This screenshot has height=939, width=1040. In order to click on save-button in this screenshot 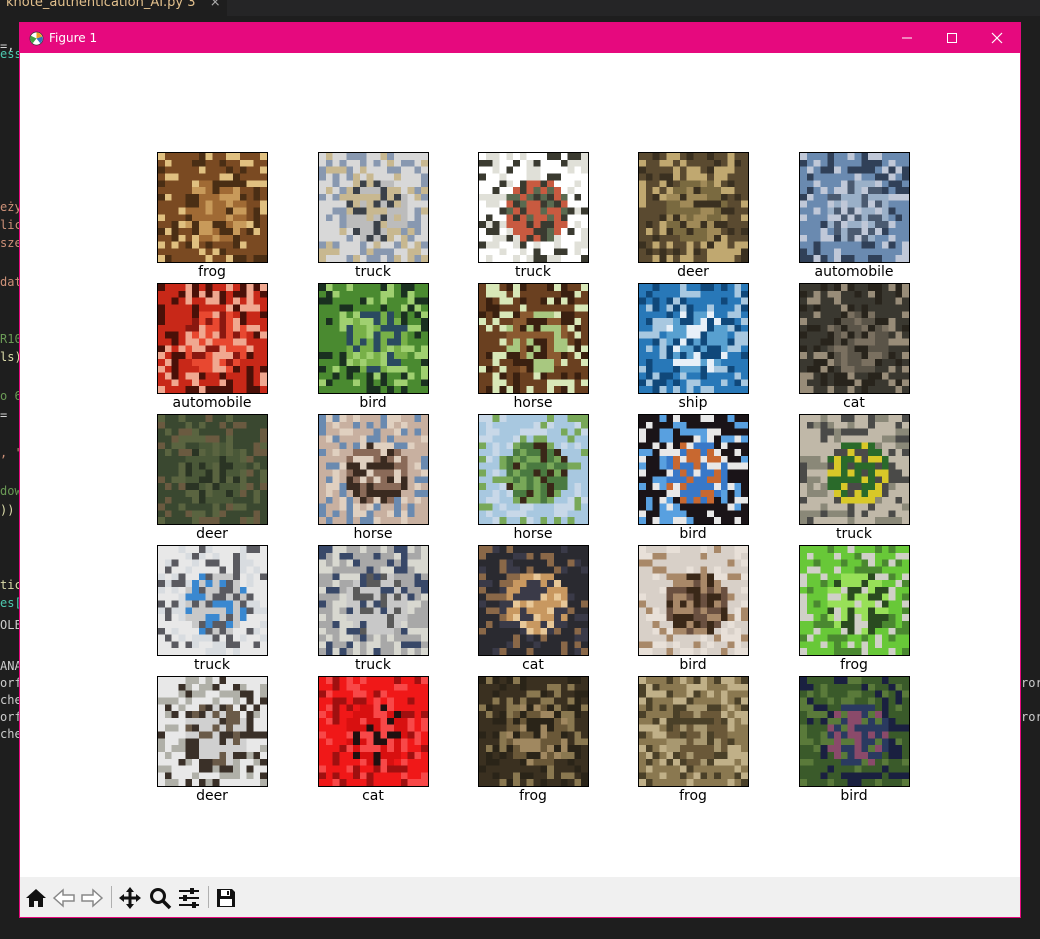, I will do `click(226, 898)`.